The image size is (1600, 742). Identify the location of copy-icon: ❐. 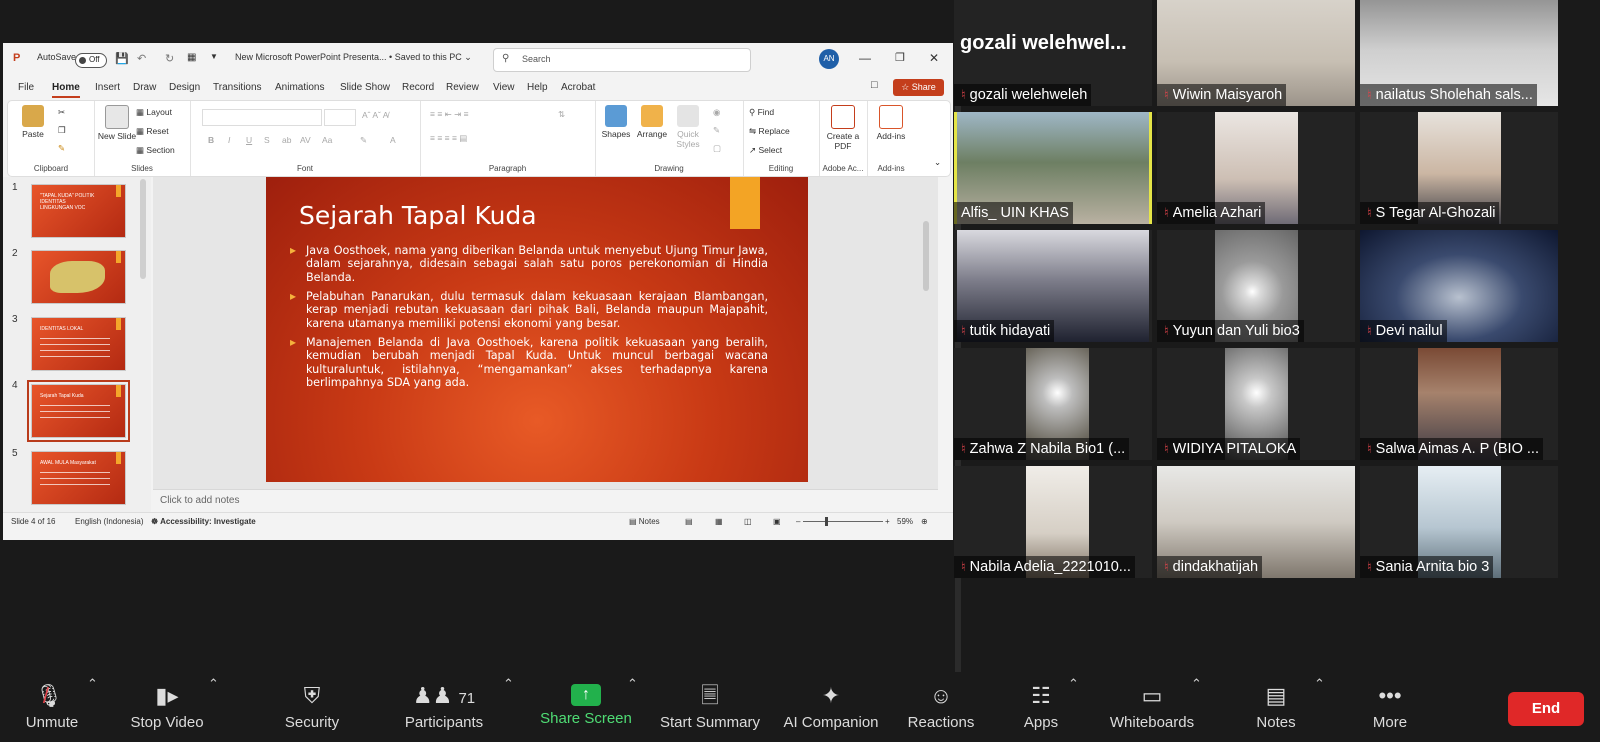
(62, 130).